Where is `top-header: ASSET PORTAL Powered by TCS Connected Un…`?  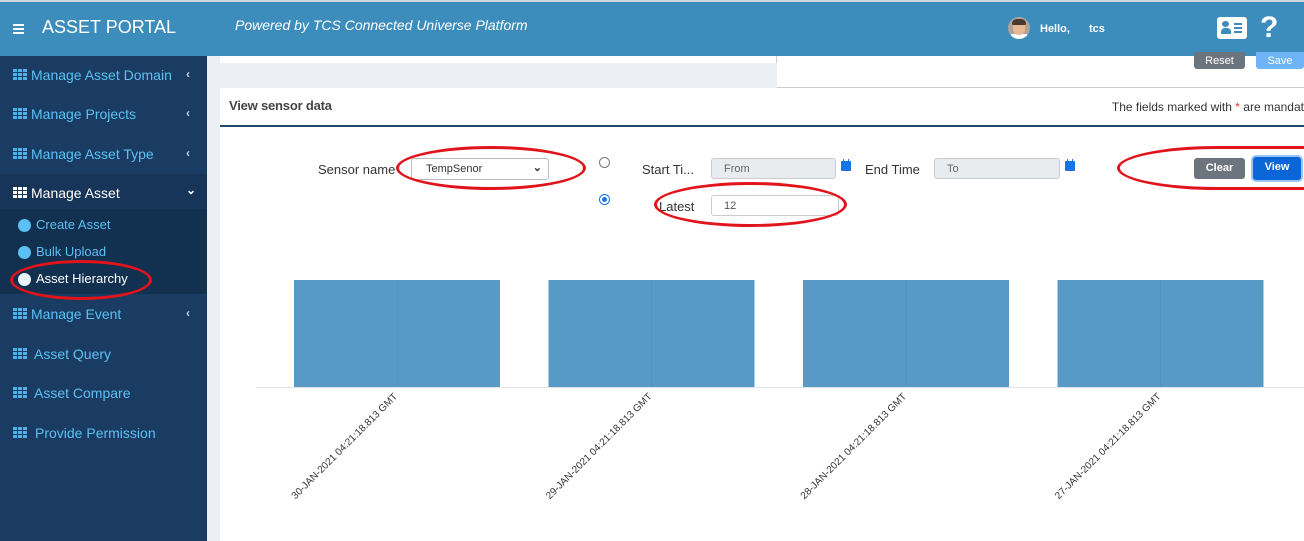
top-header: ASSET PORTAL Powered by TCS Connected Un… is located at coordinates (652, 28).